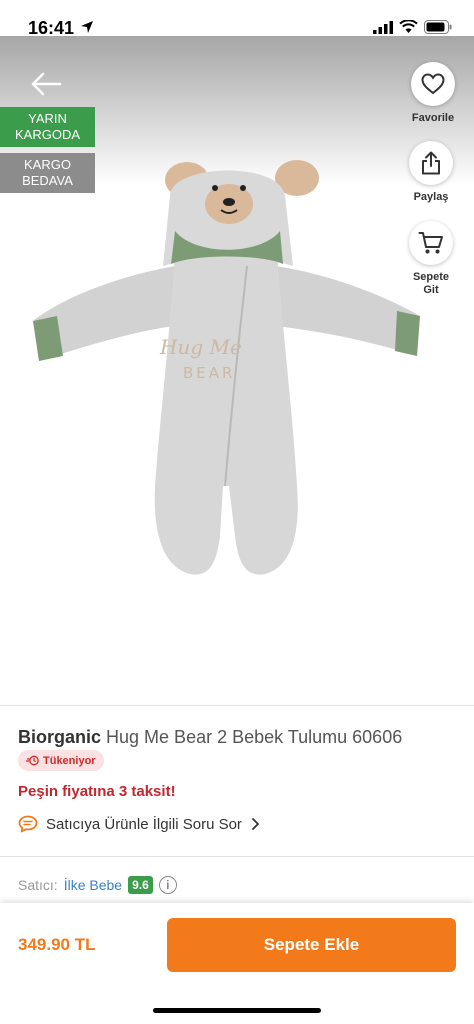  I want to click on favorite-button: Favorile, so click(433, 93).